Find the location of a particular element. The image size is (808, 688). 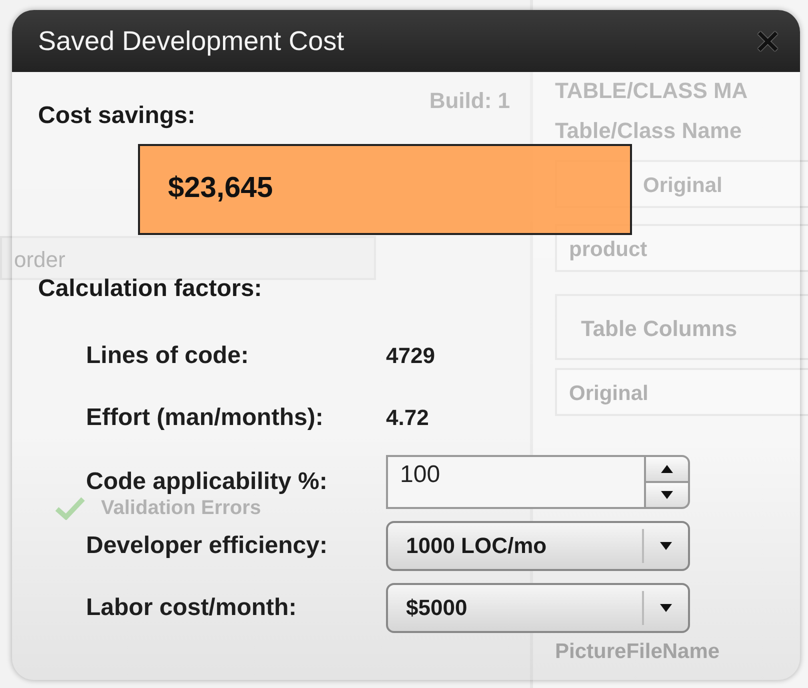

increment-button is located at coordinates (668, 469).